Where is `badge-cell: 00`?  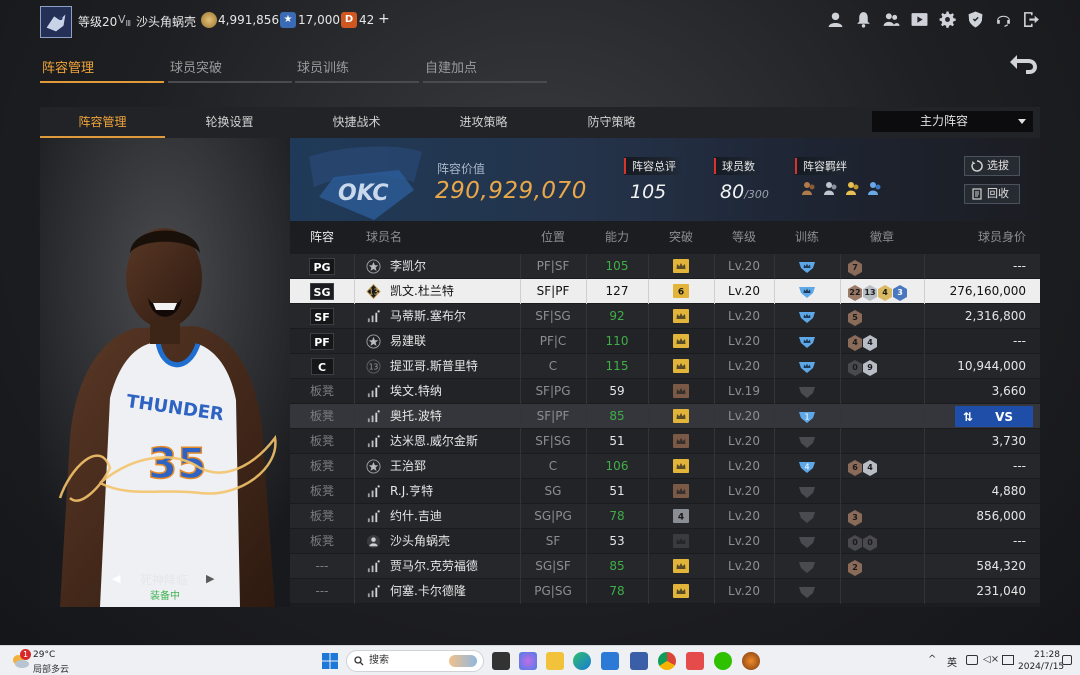 badge-cell: 00 is located at coordinates (882, 541).